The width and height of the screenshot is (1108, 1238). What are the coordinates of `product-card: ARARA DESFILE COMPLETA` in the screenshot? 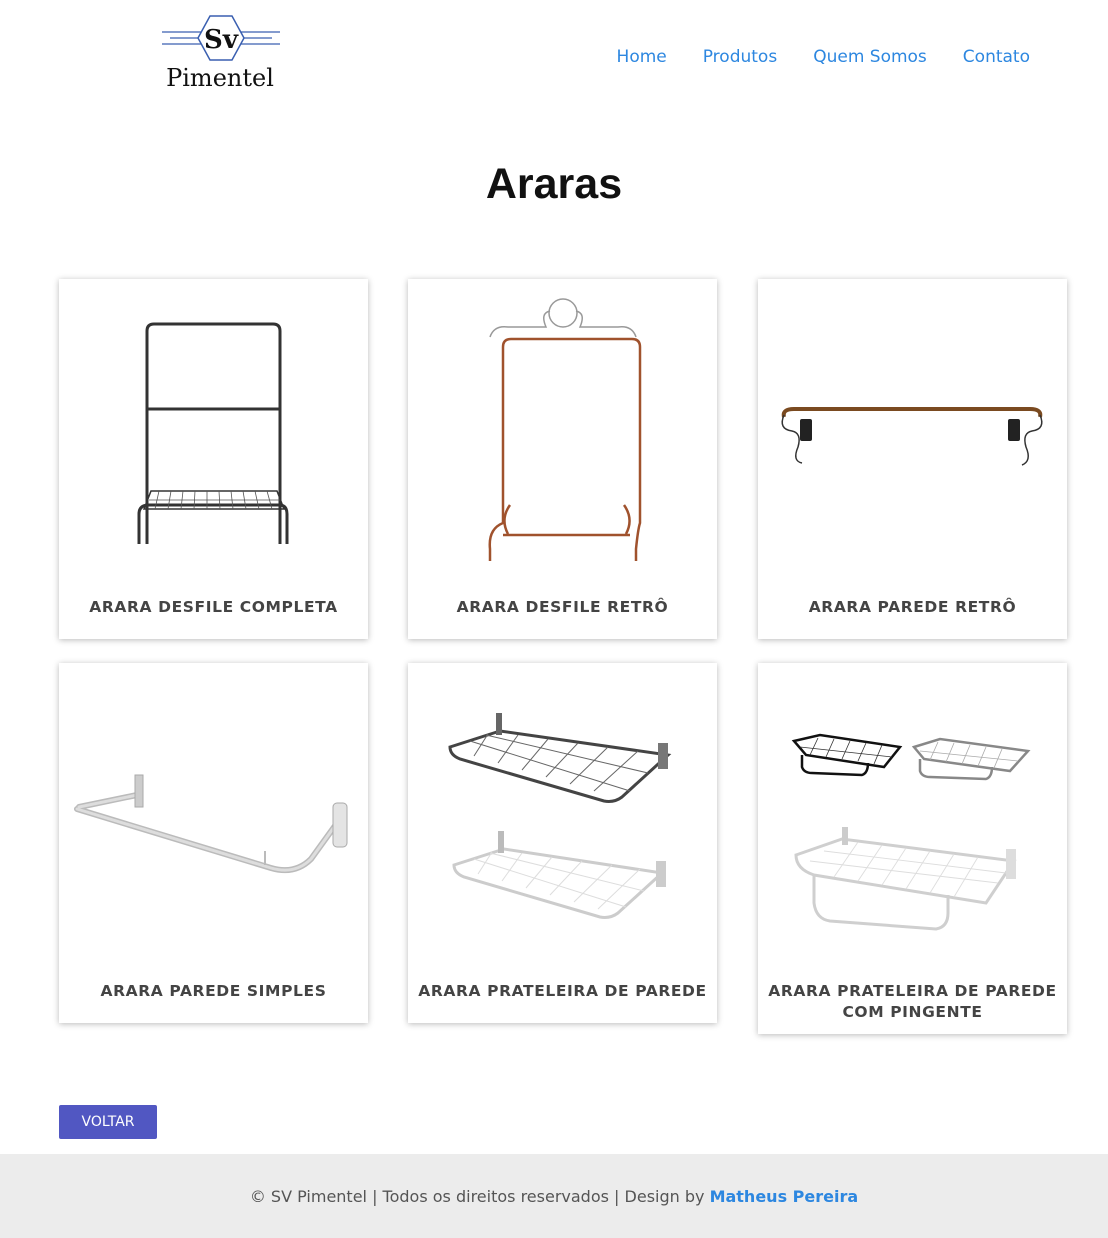 It's located at (213, 459).